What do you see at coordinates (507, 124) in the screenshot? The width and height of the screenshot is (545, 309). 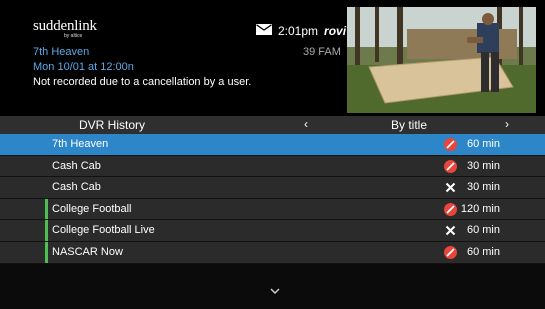 I see `sort-next-arrow: ›` at bounding box center [507, 124].